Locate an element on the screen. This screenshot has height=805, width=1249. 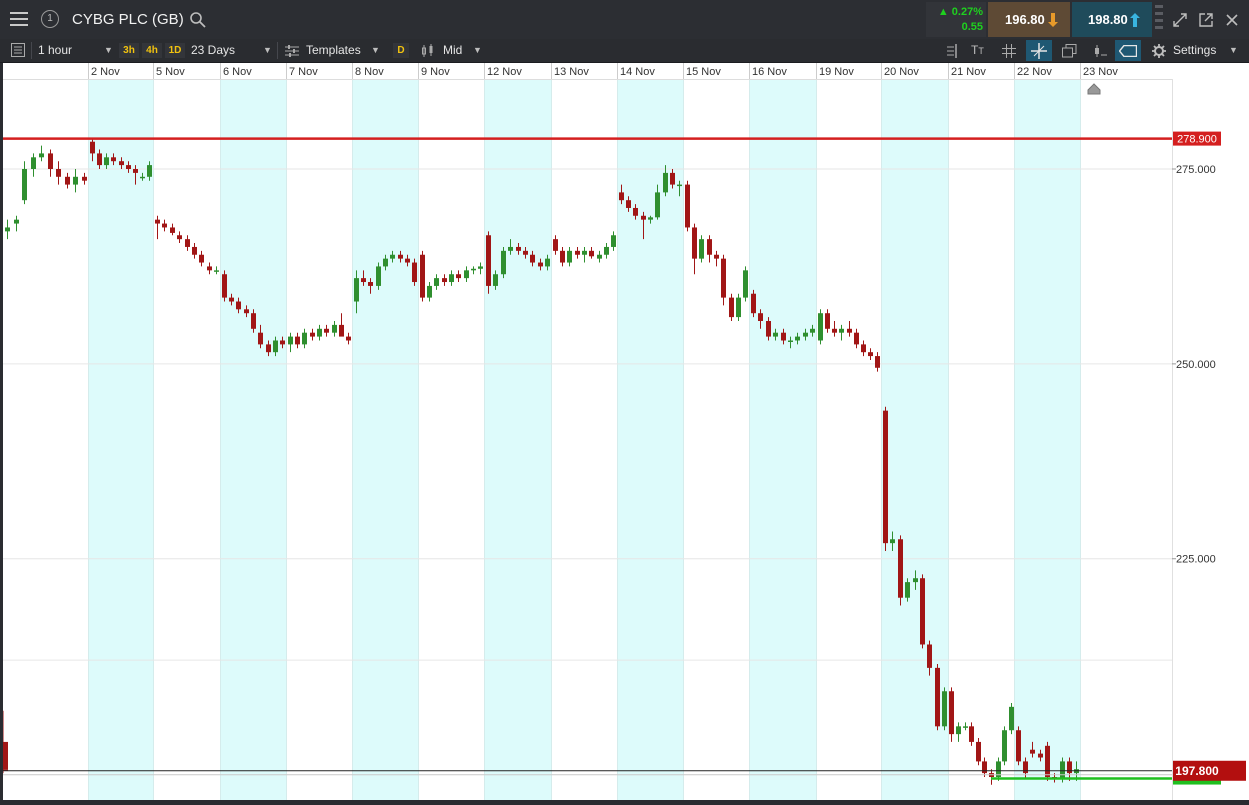
price-tick-label: 225.000 is located at coordinates (1196, 560).